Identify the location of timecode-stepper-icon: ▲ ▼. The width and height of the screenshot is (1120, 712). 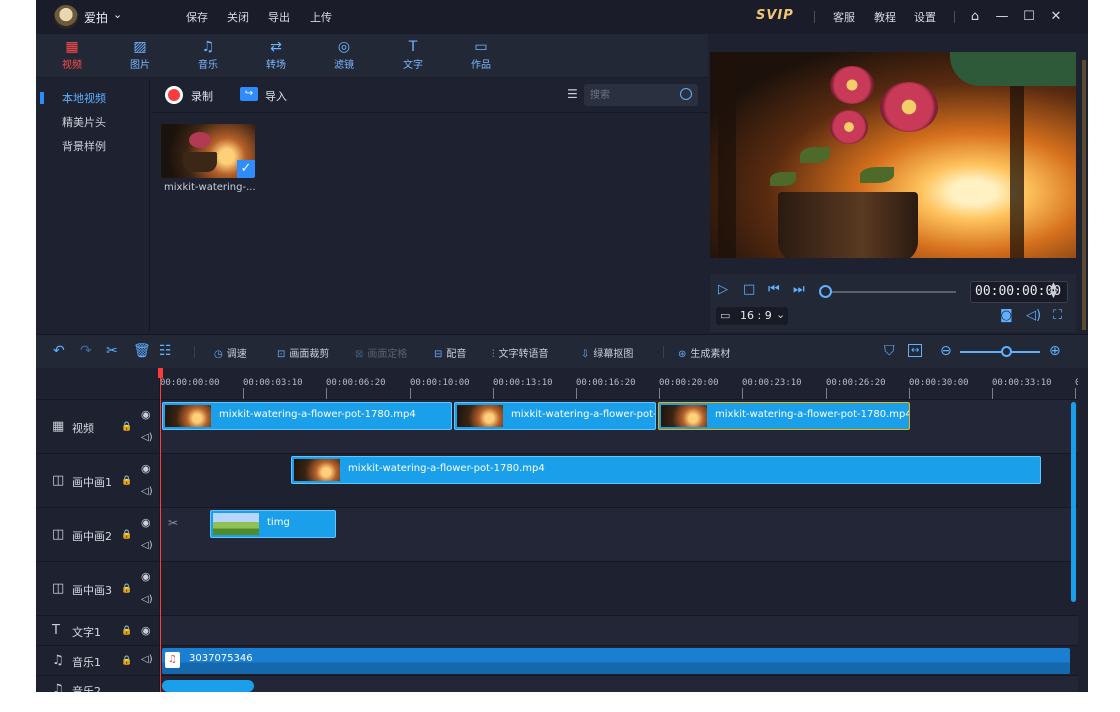
(1053, 291).